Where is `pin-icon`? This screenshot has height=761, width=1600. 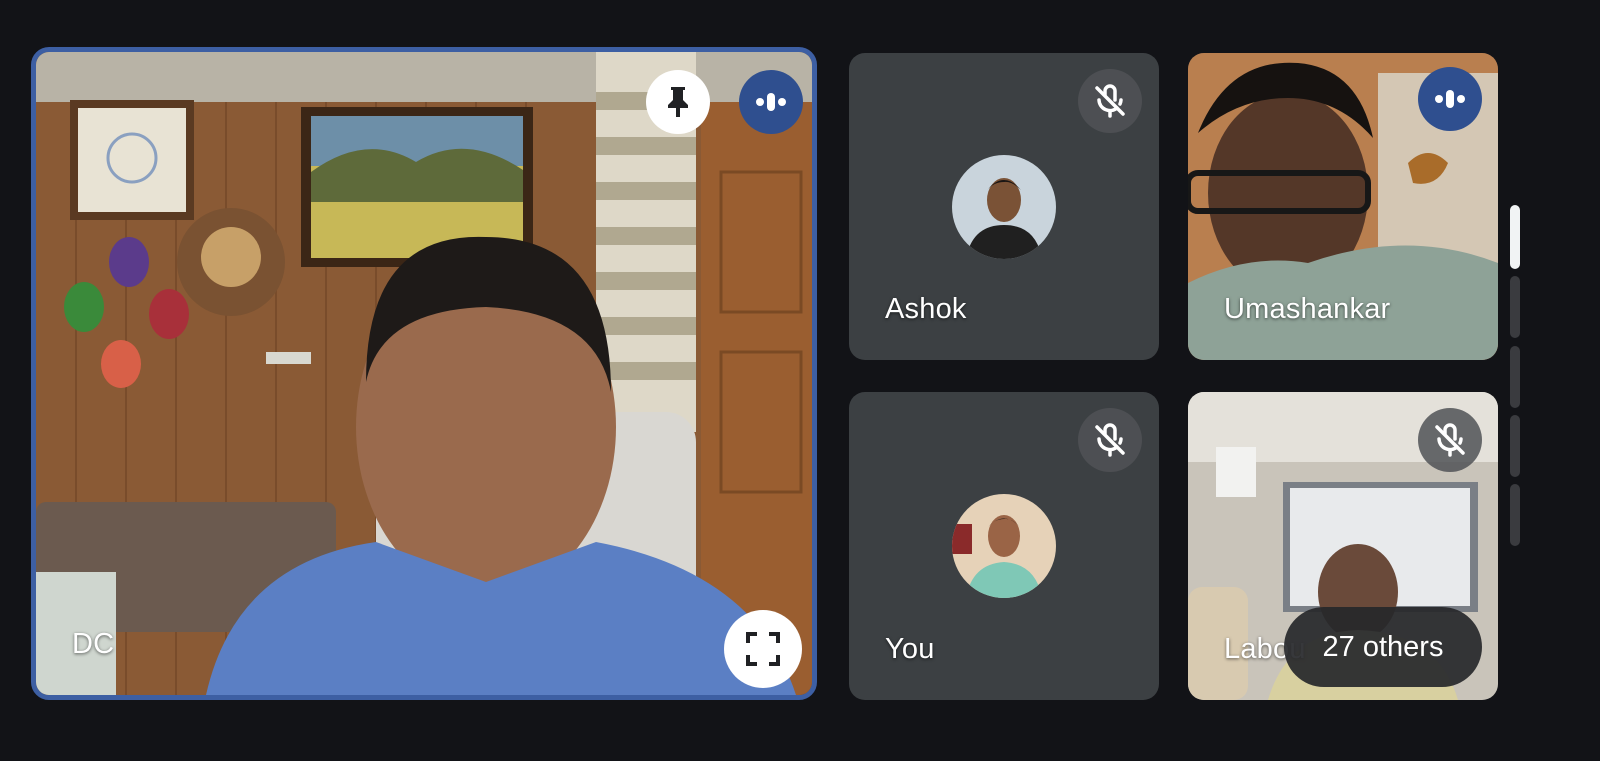 pin-icon is located at coordinates (678, 102).